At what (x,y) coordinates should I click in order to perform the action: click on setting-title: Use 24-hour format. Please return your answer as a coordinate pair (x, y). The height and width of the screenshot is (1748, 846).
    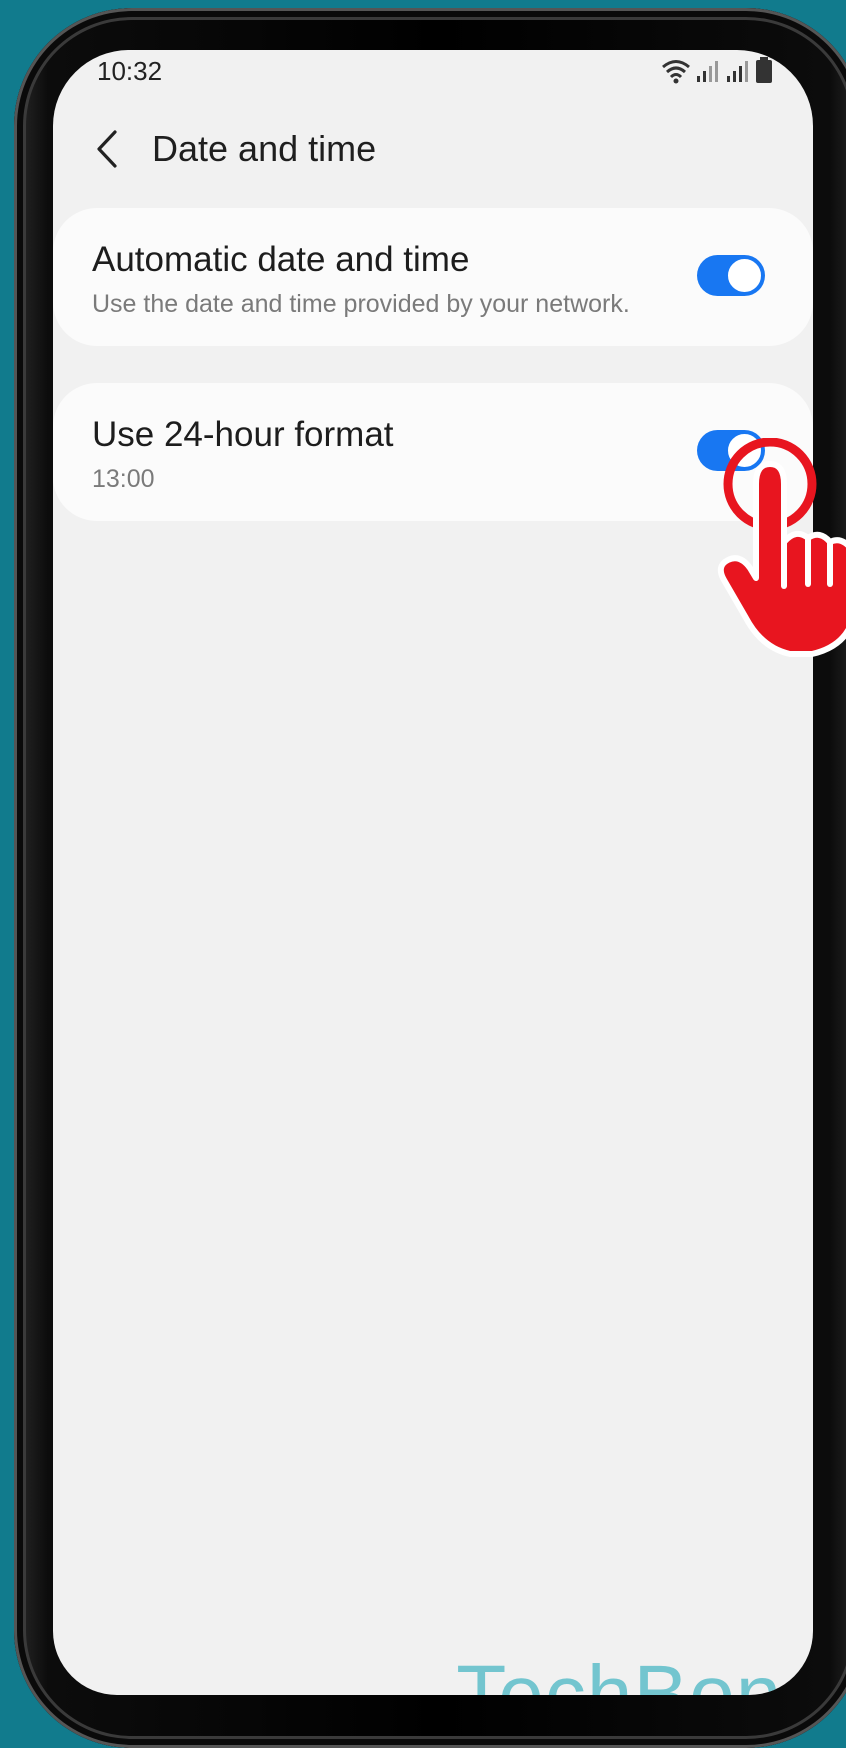
    Looking at the image, I should click on (243, 434).